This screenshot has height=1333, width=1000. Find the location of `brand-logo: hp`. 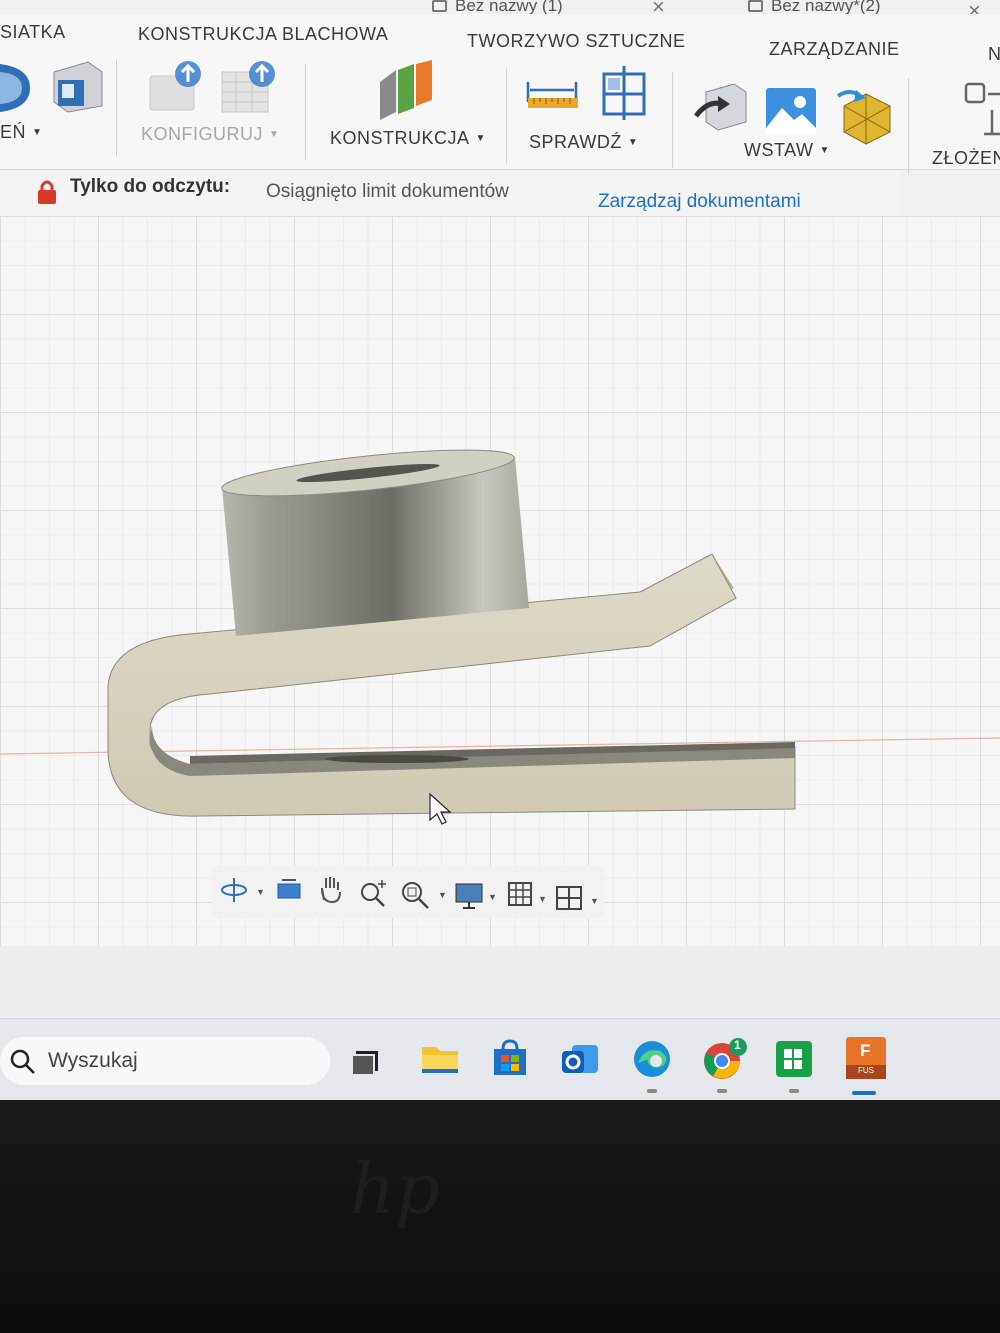

brand-logo: hp is located at coordinates (395, 1189).